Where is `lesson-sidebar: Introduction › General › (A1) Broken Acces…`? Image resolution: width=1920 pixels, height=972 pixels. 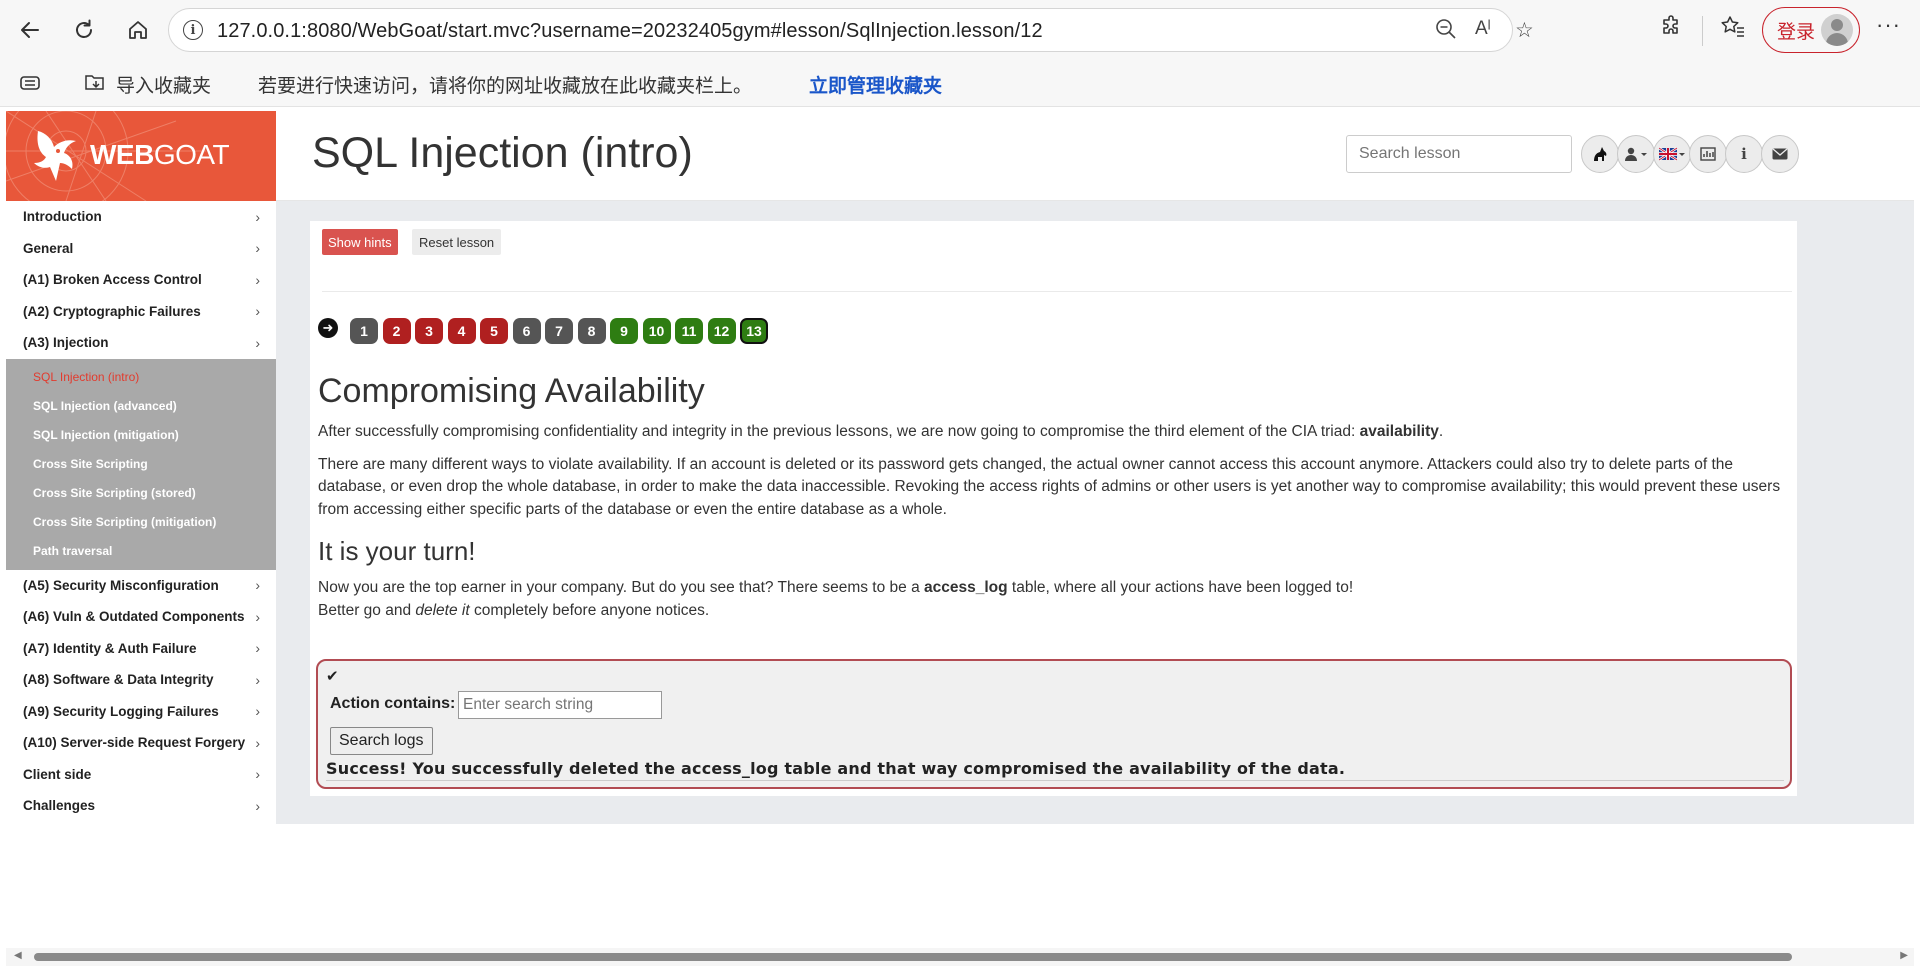
lesson-sidebar: Introduction › General › (A1) Broken Acces… is located at coordinates (141, 512).